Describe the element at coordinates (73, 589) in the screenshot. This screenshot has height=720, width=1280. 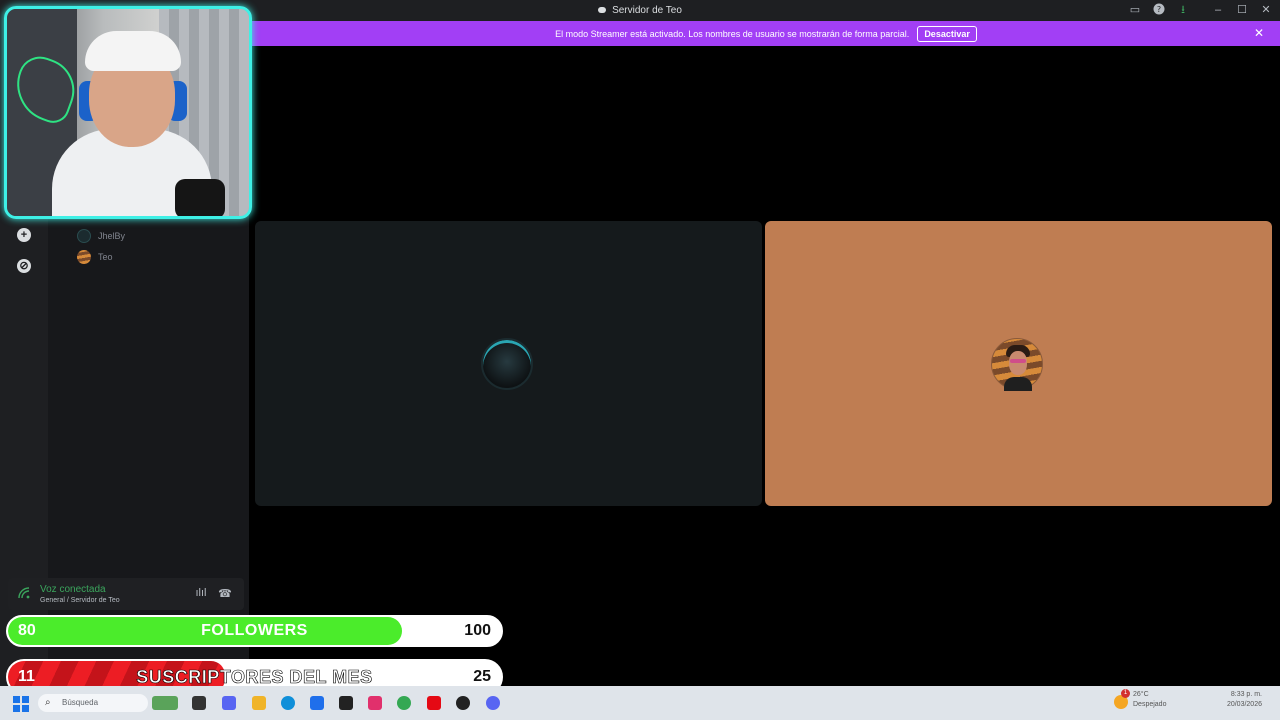
I see `voice-status: Voz conectada` at that location.